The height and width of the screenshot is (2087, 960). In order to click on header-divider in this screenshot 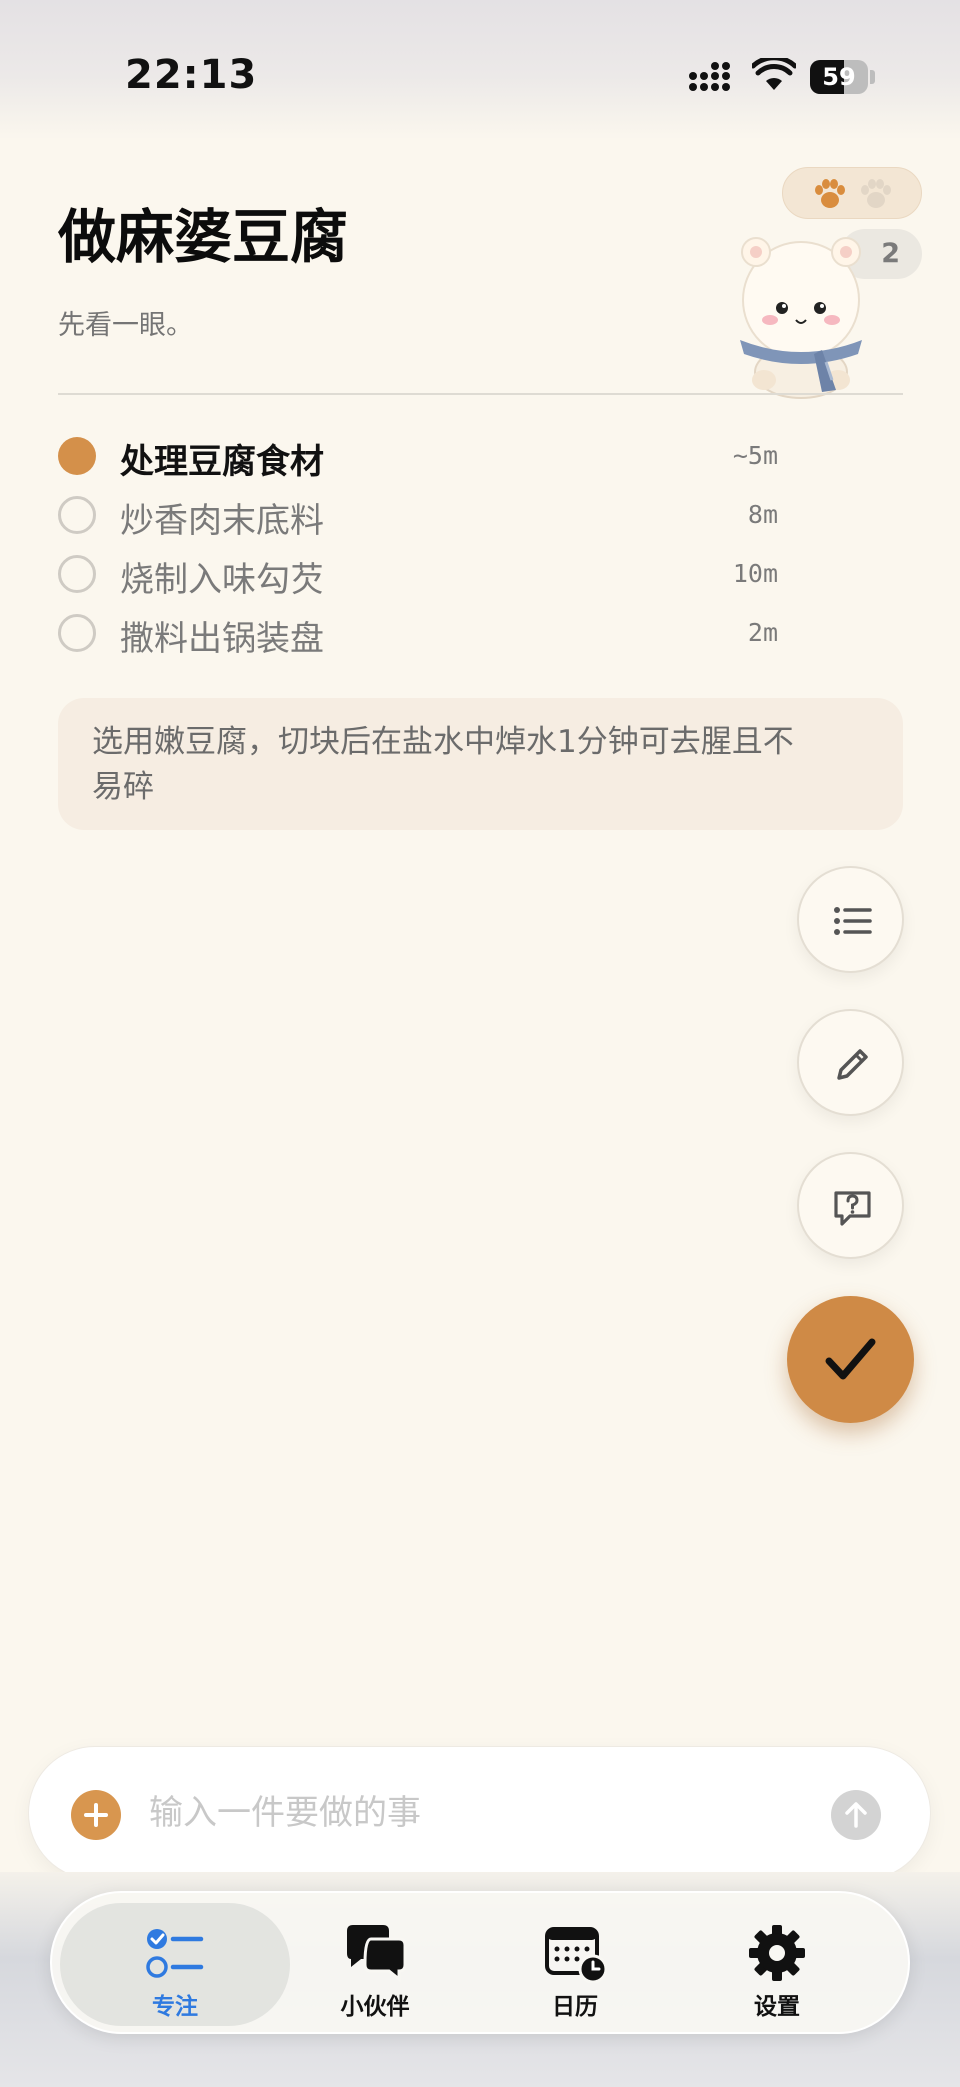, I will do `click(480, 394)`.